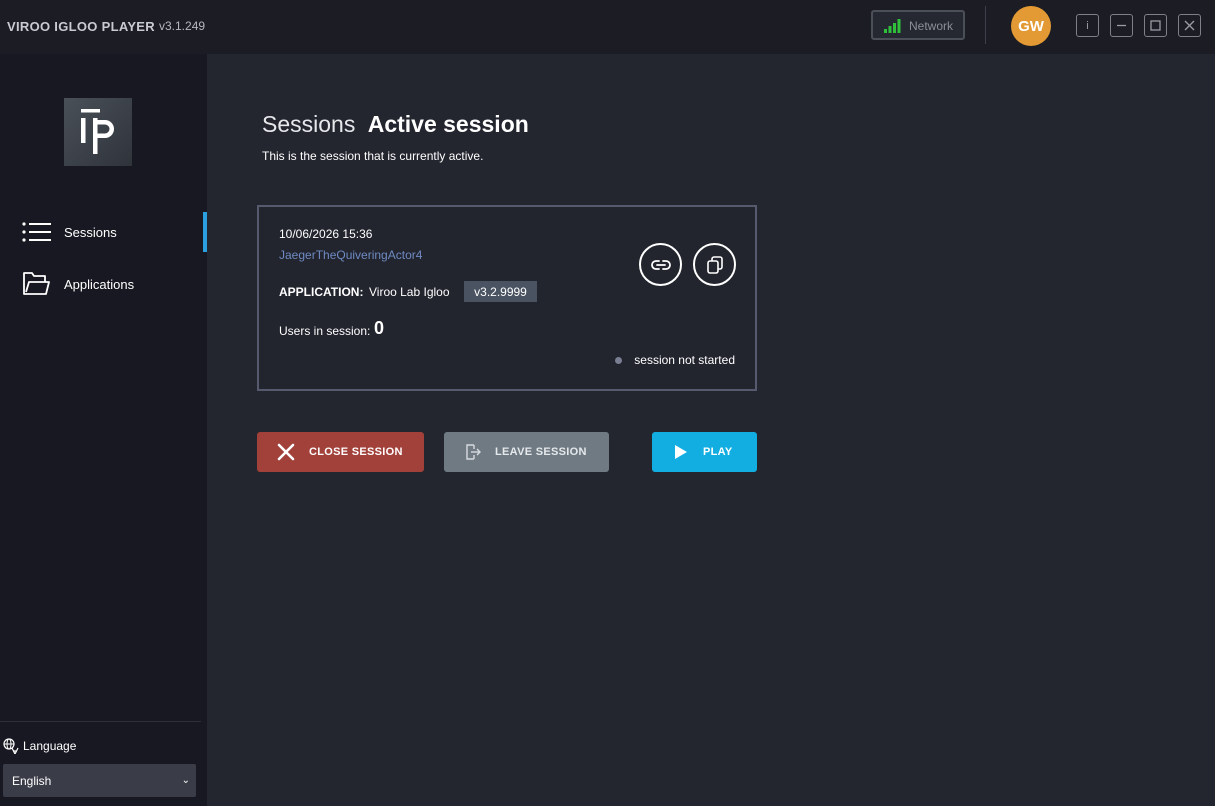  What do you see at coordinates (681, 452) in the screenshot?
I see `play-icon` at bounding box center [681, 452].